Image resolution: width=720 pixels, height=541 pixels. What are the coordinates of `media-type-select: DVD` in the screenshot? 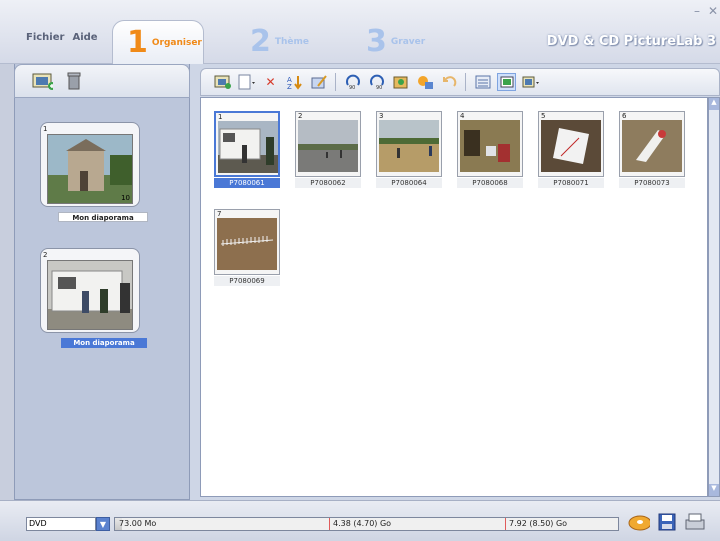 It's located at (61, 524).